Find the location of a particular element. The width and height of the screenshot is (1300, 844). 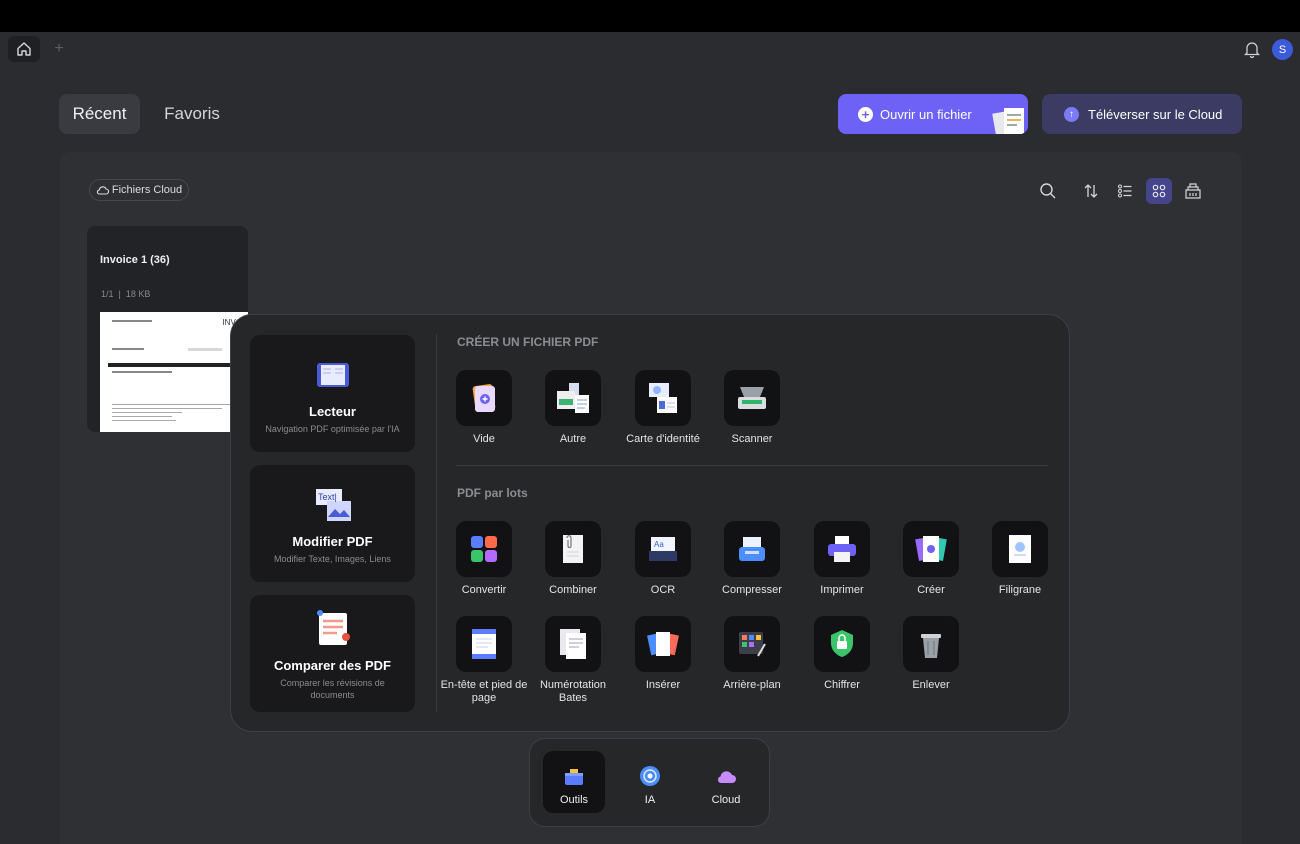

dock-ai: IA is located at coordinates (650, 782).